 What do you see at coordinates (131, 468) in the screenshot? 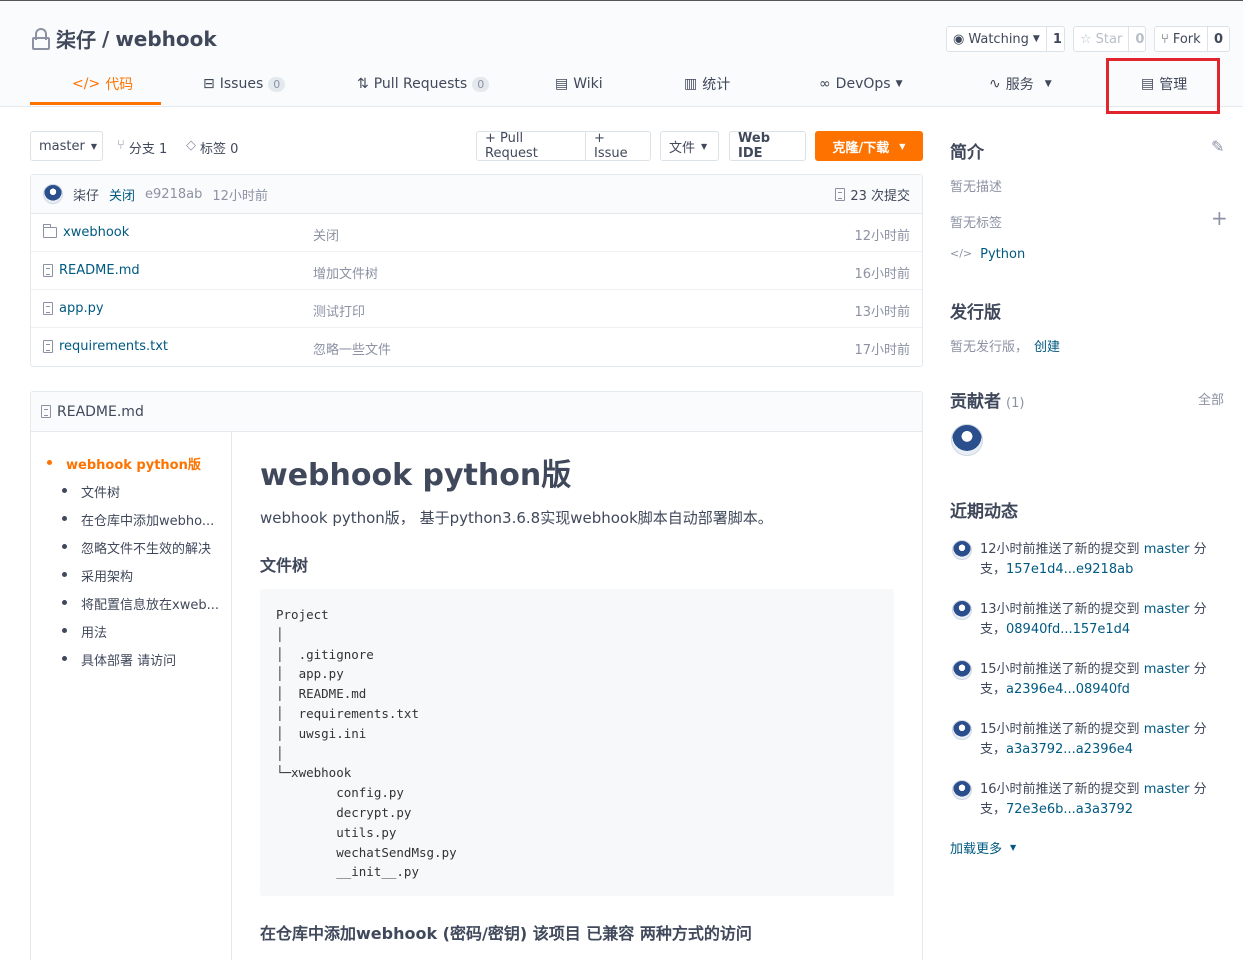
I see `toc-item: webhook python版` at bounding box center [131, 468].